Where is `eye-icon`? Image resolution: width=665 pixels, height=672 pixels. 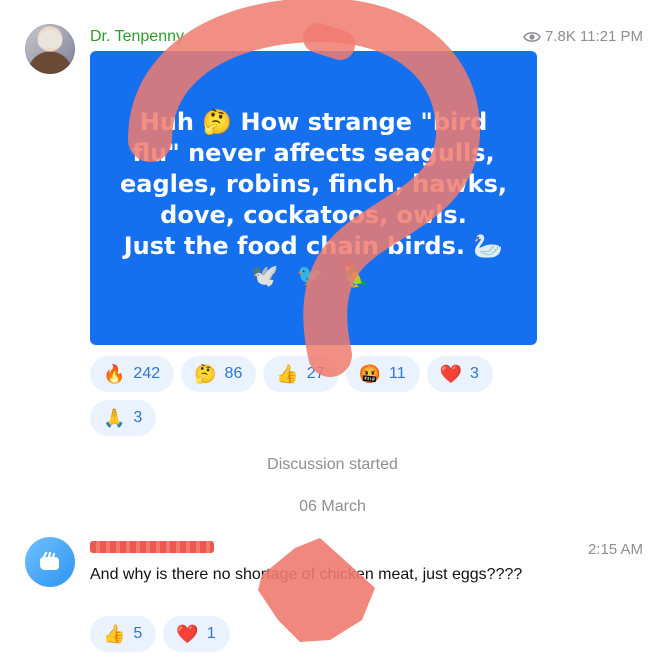 eye-icon is located at coordinates (532, 36).